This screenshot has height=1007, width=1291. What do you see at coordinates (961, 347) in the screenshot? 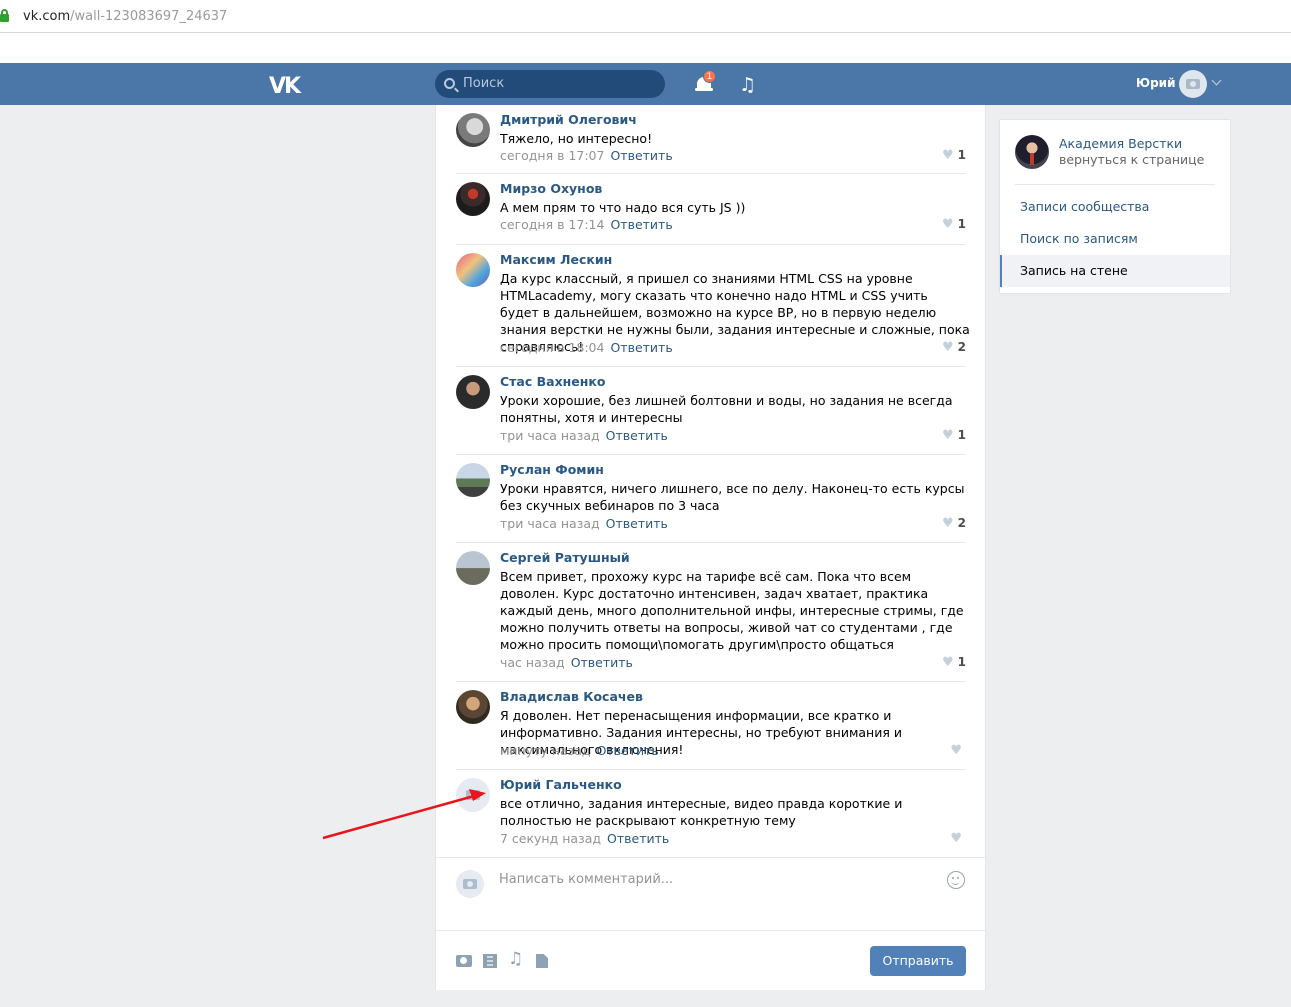
I see `like-count: 2` at bounding box center [961, 347].